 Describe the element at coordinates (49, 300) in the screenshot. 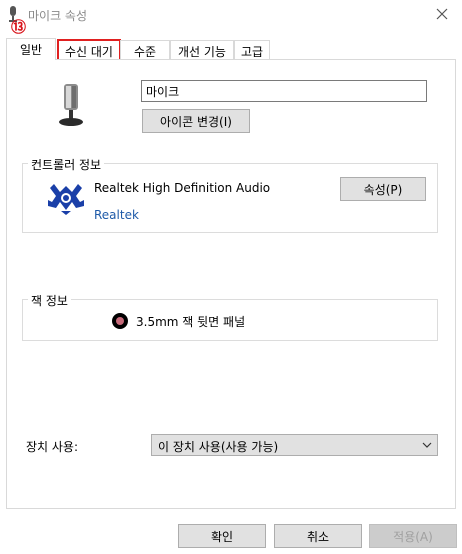

I see `jack-info-label: 잭 정보` at that location.